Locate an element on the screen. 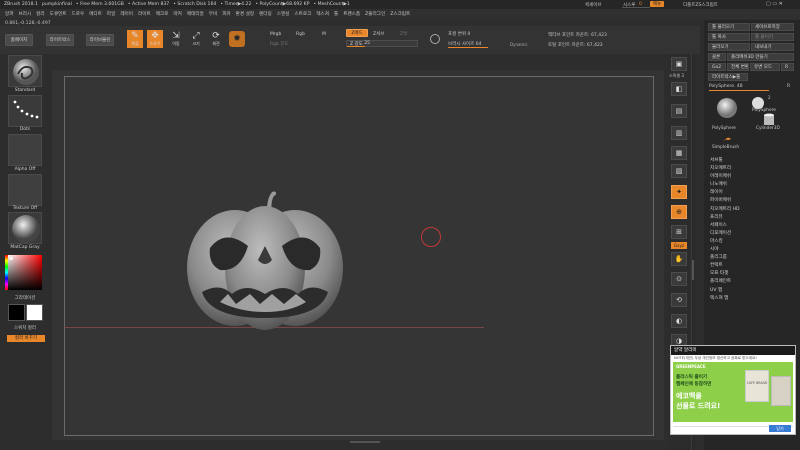 The height and width of the screenshot is (450, 800). subpalette-item: 나노메쉬 is located at coordinates (750, 185).